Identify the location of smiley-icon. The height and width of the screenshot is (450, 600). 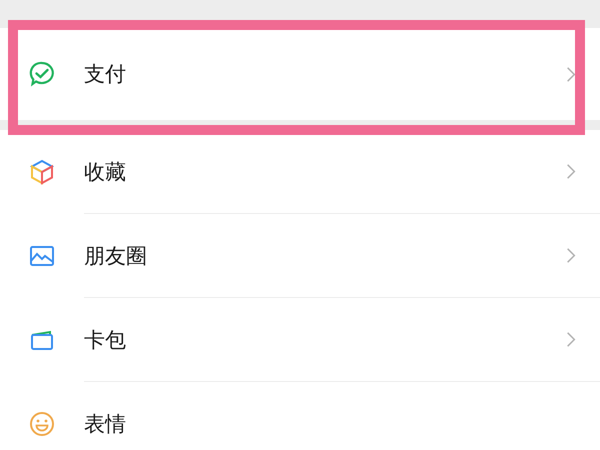
(42, 424).